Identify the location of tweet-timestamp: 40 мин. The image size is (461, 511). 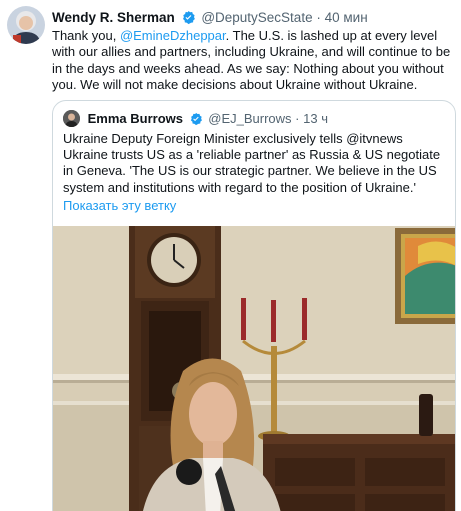
(346, 17).